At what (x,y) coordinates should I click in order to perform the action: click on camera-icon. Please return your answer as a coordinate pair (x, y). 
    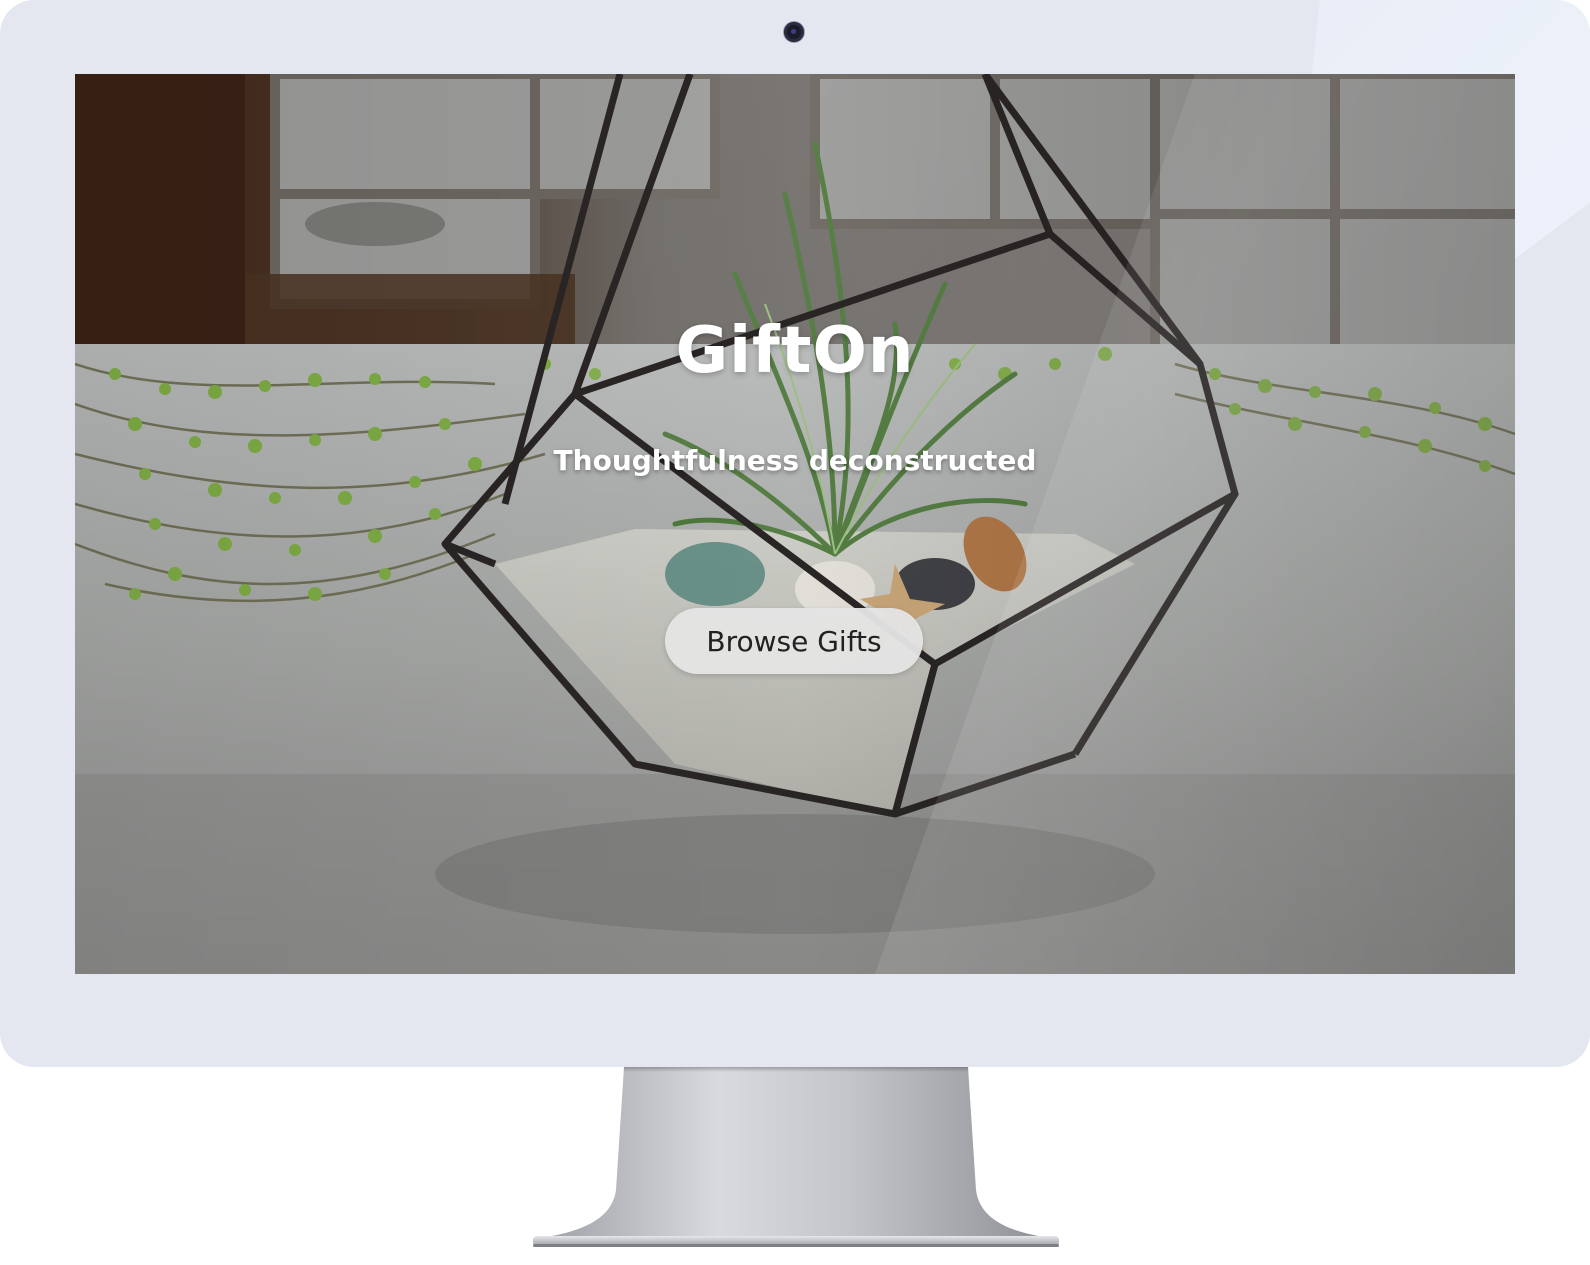
    Looking at the image, I should click on (794, 32).